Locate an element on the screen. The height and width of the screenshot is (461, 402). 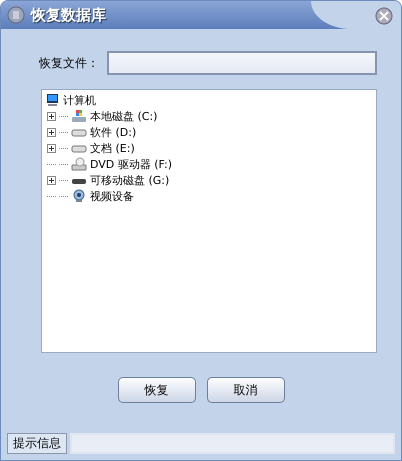
tree-item: 本地磁盘 (C:) is located at coordinates (124, 116).